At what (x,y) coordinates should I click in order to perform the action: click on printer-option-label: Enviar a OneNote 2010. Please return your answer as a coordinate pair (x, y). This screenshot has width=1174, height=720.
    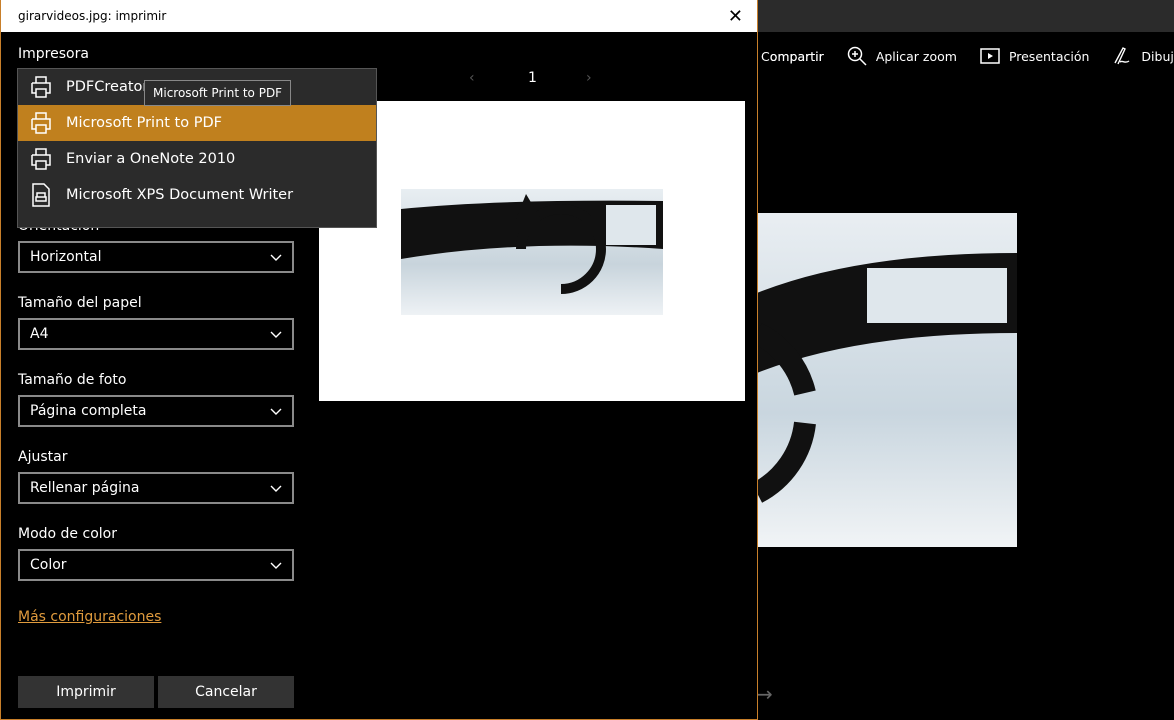
    Looking at the image, I should click on (151, 159).